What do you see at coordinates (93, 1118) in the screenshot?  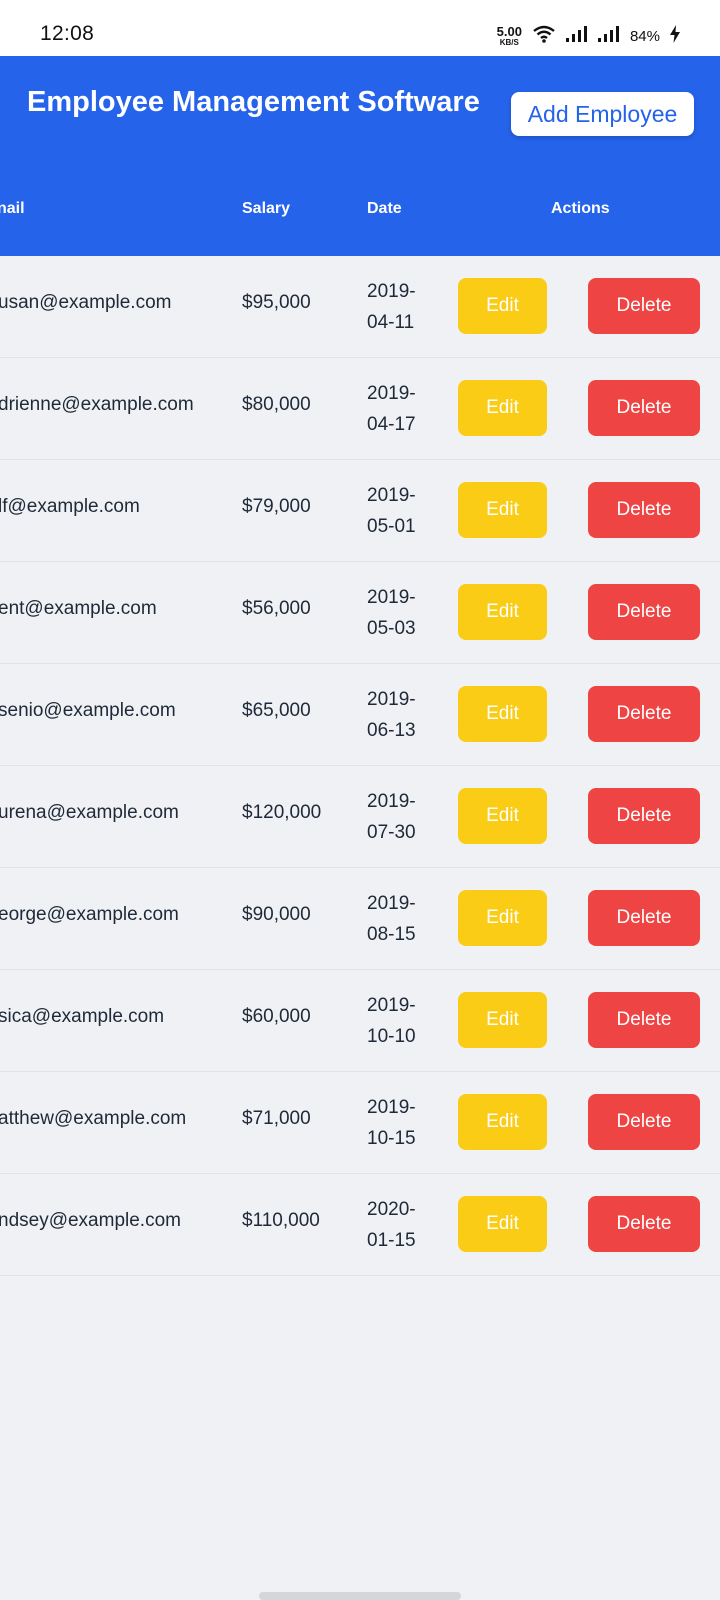 I see `email-cell: atthew@example.com` at bounding box center [93, 1118].